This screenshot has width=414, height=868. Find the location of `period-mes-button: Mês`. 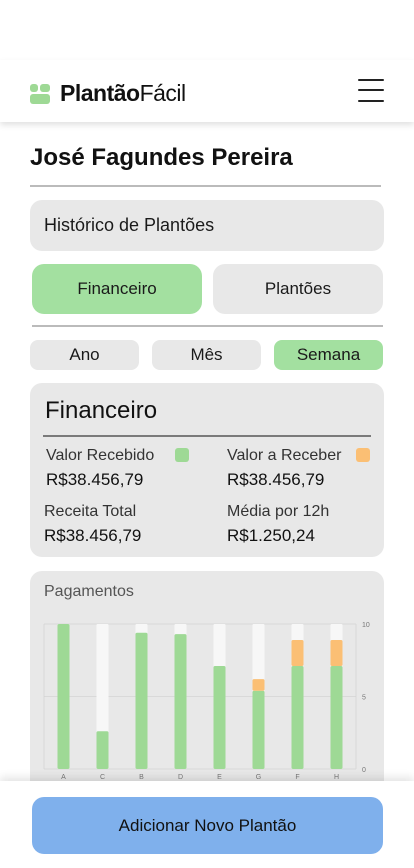

period-mes-button: Mês is located at coordinates (206, 355).